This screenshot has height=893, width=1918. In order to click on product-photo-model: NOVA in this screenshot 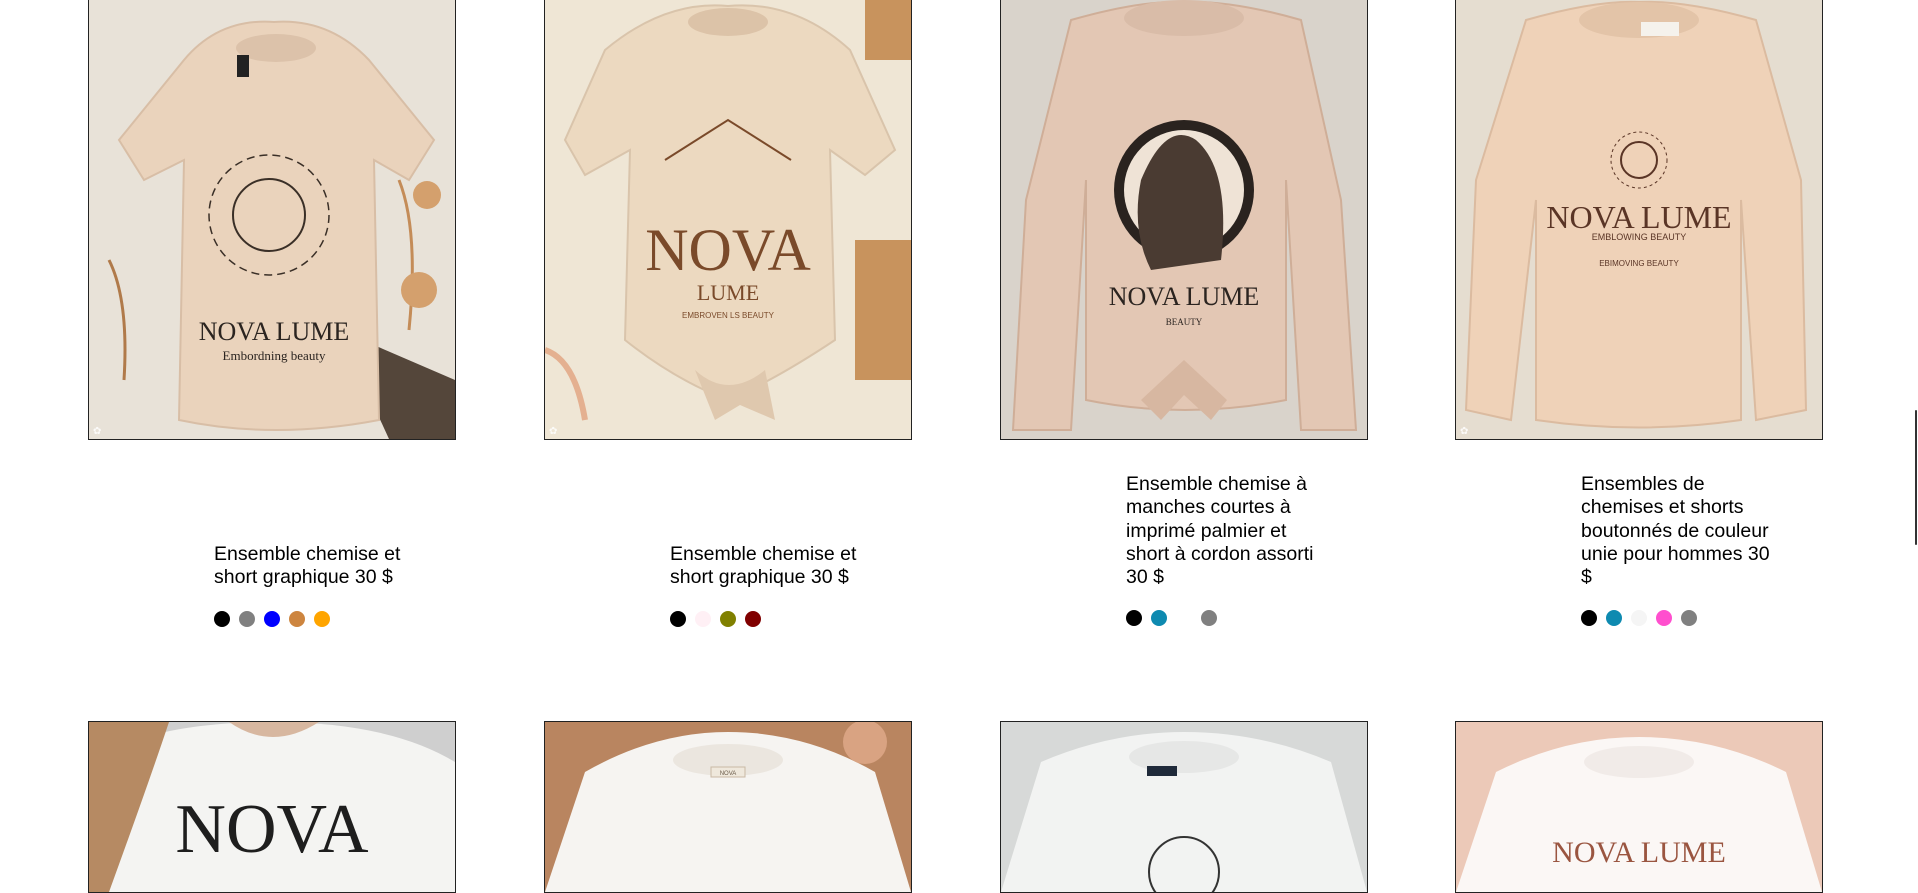, I will do `click(272, 807)`.